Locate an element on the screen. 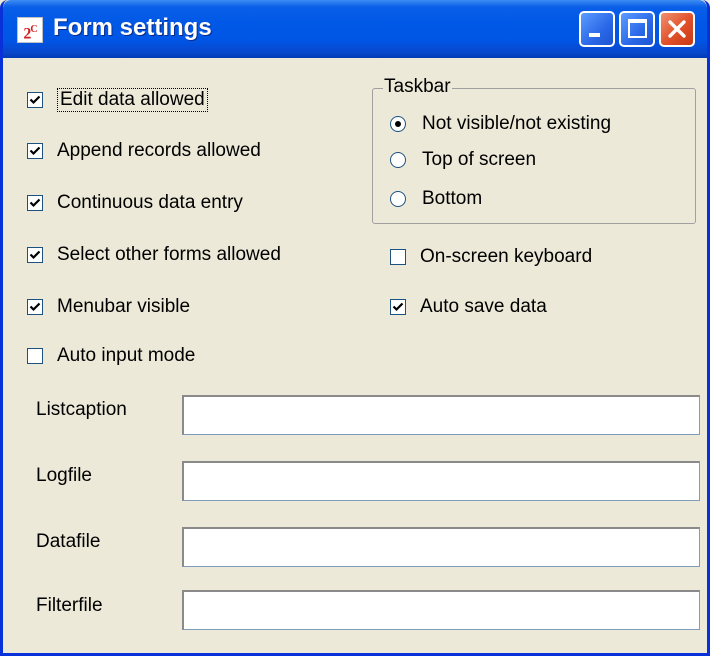  datafile-label: Datafile is located at coordinates (68, 541).